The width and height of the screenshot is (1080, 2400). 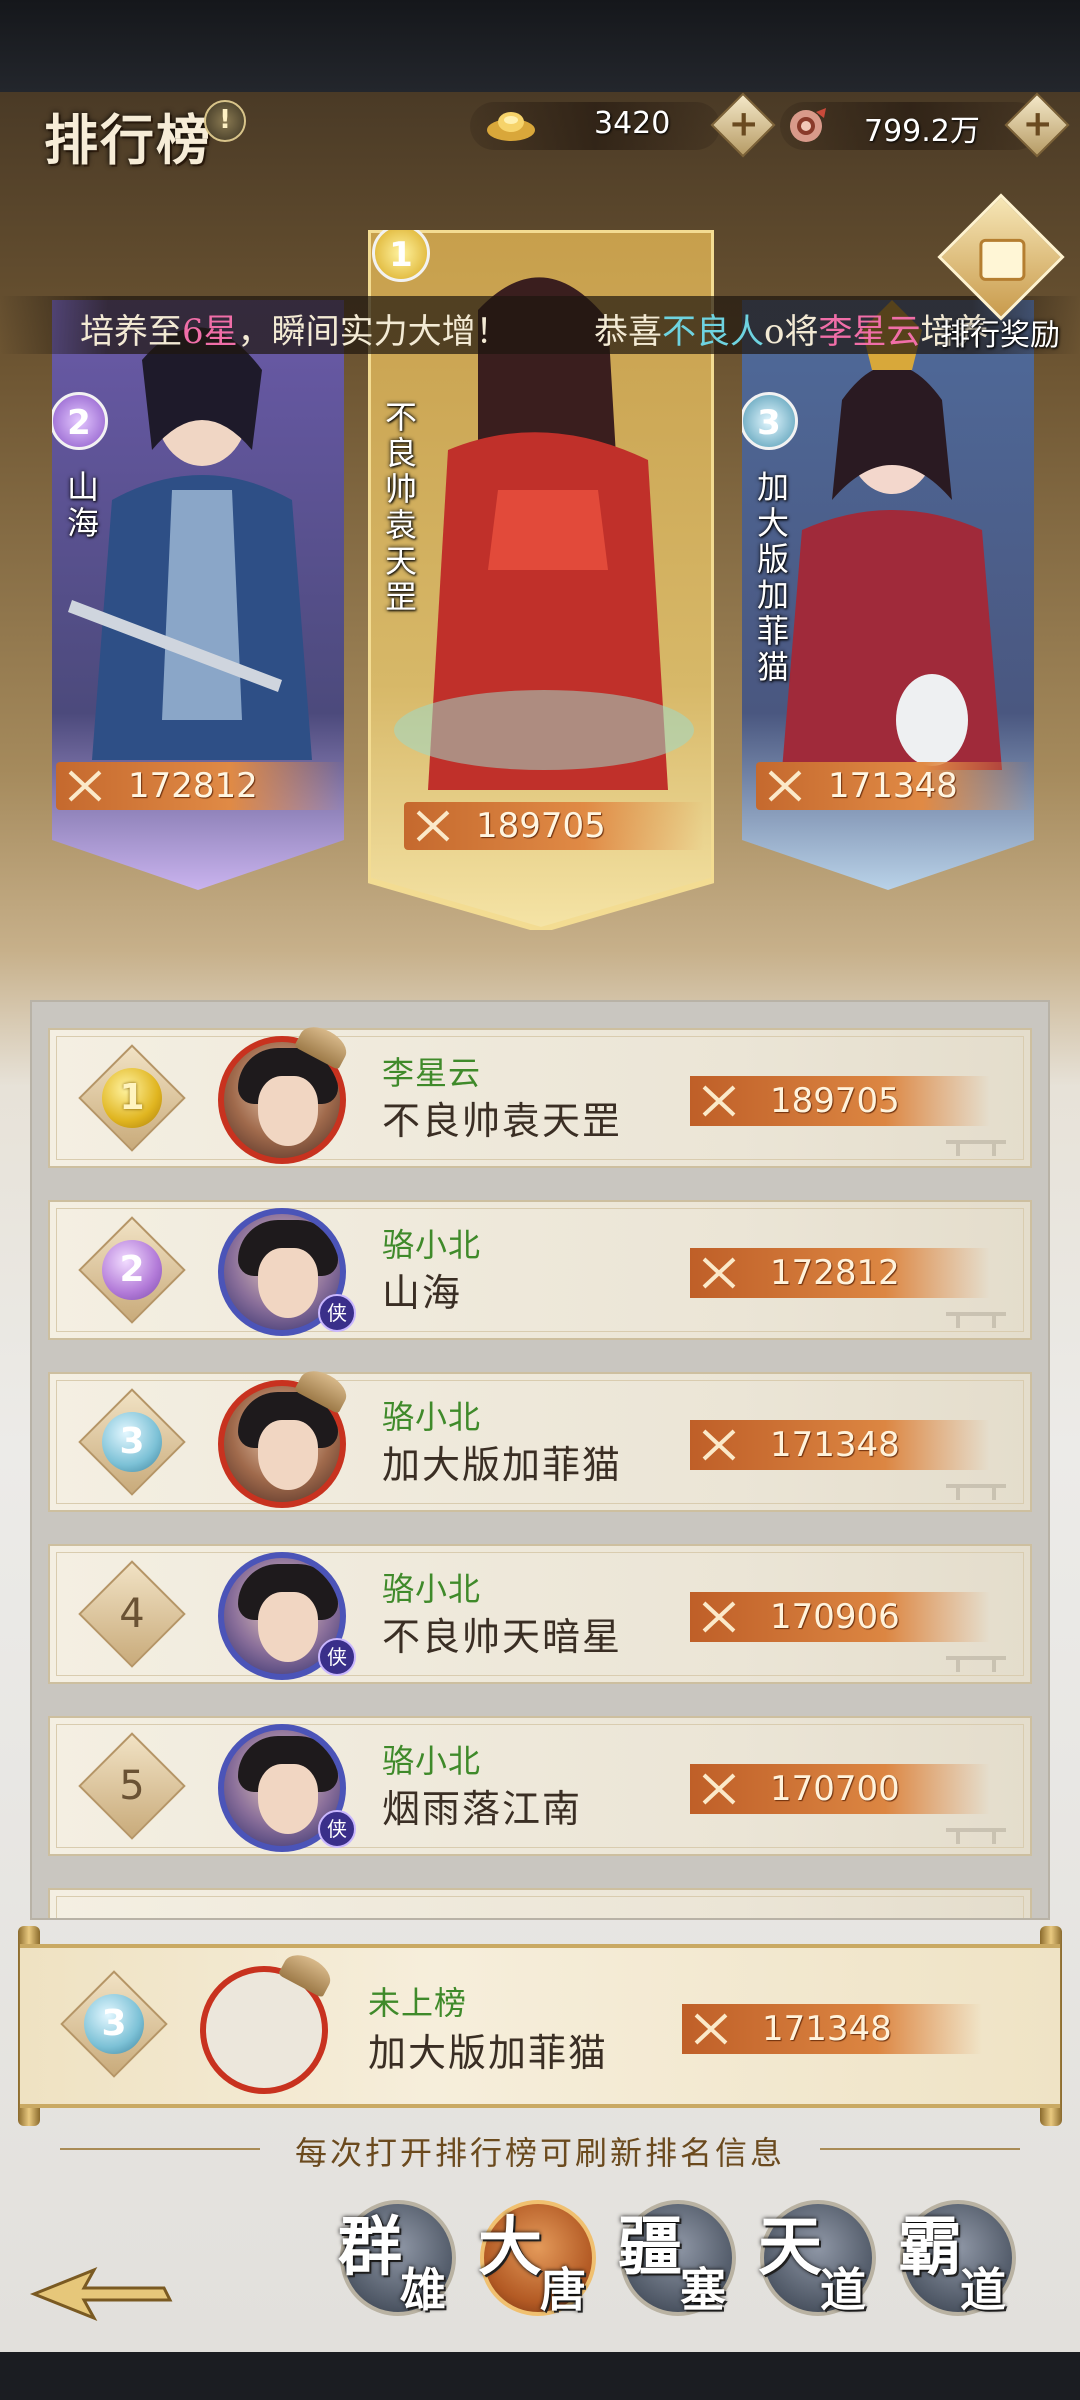 What do you see at coordinates (99, 2294) in the screenshot?
I see `back-arrow-icon` at bounding box center [99, 2294].